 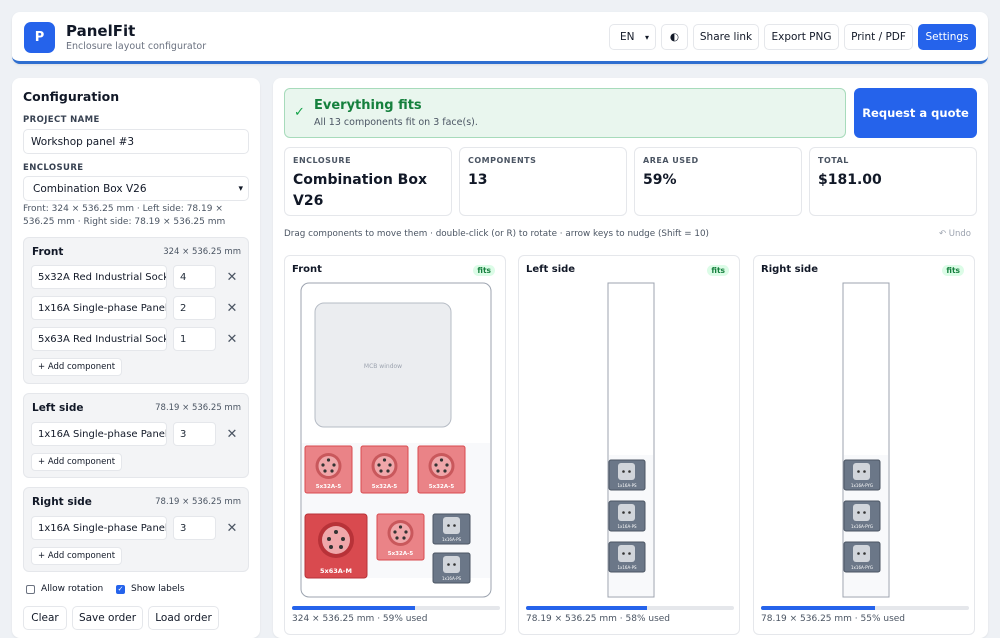 What do you see at coordinates (947, 37) in the screenshot?
I see `settings-button: Settings` at bounding box center [947, 37].